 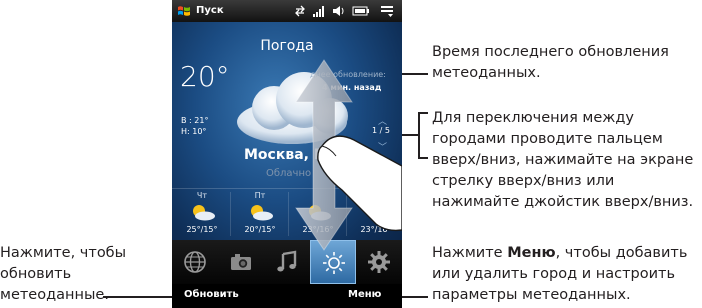 I want to click on forecast-day-label: Чт, so click(x=202, y=195).